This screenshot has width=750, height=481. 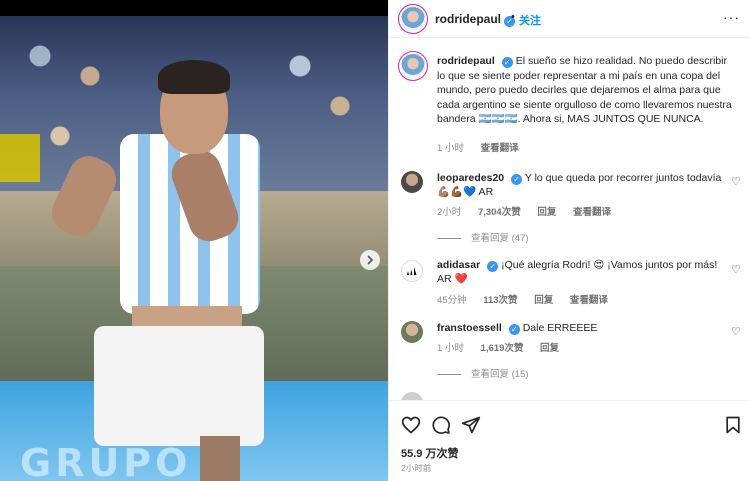 I want to click on comment-body: Dale ERREEEE, so click(x=560, y=328).